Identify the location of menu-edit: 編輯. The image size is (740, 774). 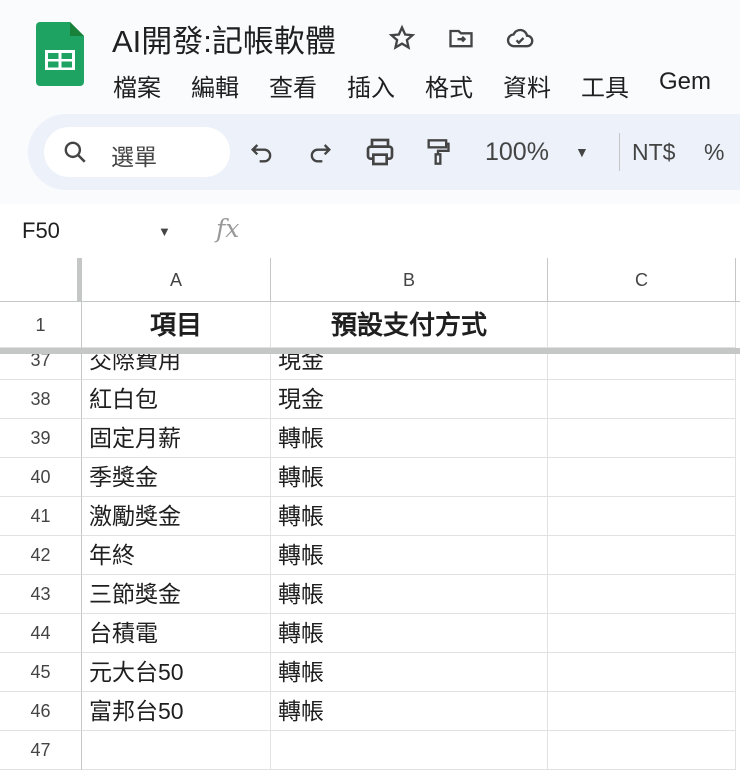
(215, 85).